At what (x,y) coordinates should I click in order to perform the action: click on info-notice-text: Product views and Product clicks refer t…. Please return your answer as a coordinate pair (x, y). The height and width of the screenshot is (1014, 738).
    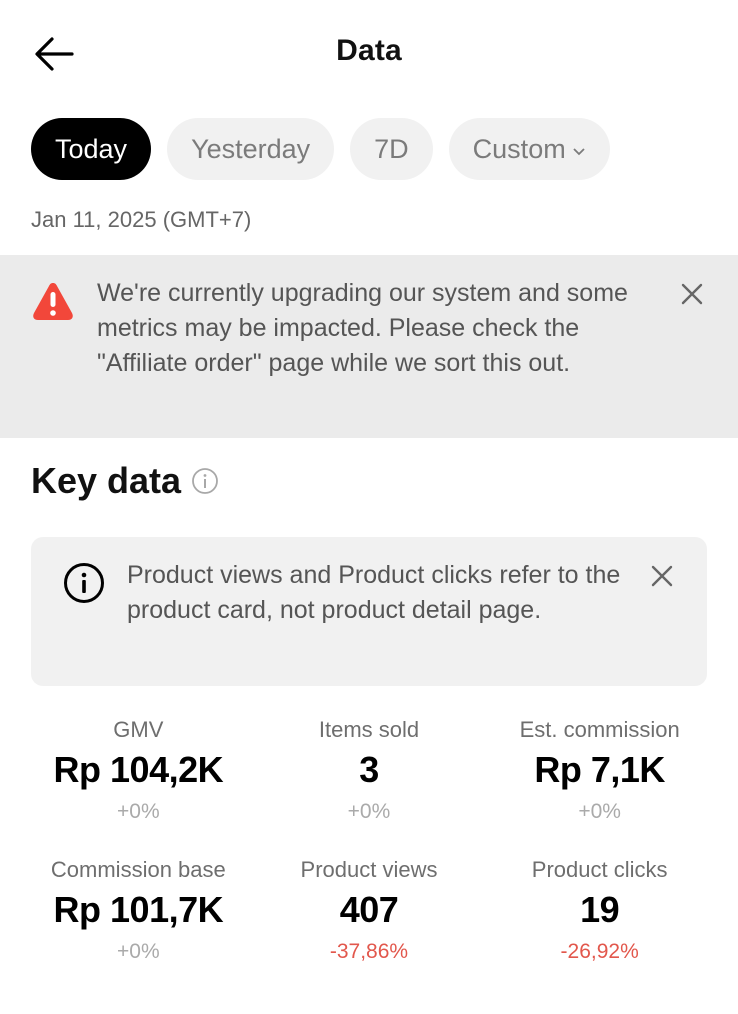
    Looking at the image, I should click on (374, 592).